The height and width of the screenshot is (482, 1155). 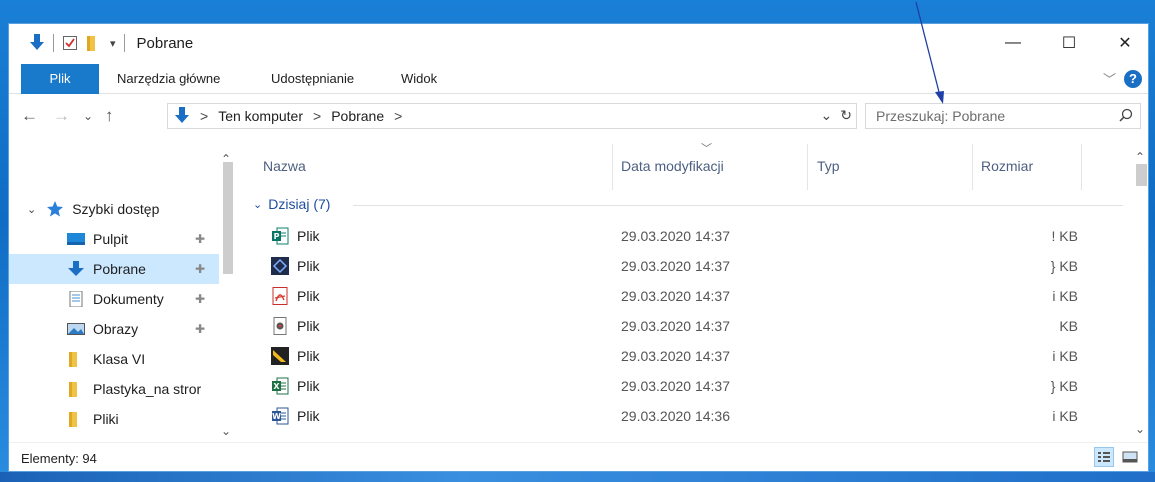 I want to click on pictures-icon, so click(x=76, y=329).